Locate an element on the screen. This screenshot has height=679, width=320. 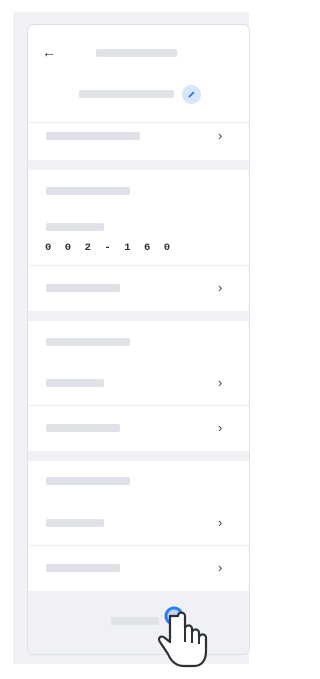
footer-button-placeholder is located at coordinates (135, 621).